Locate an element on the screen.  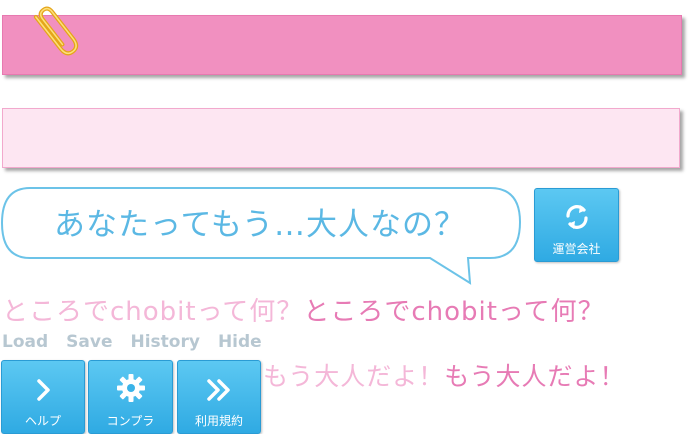
terms-button: 利用規約 is located at coordinates (219, 397).